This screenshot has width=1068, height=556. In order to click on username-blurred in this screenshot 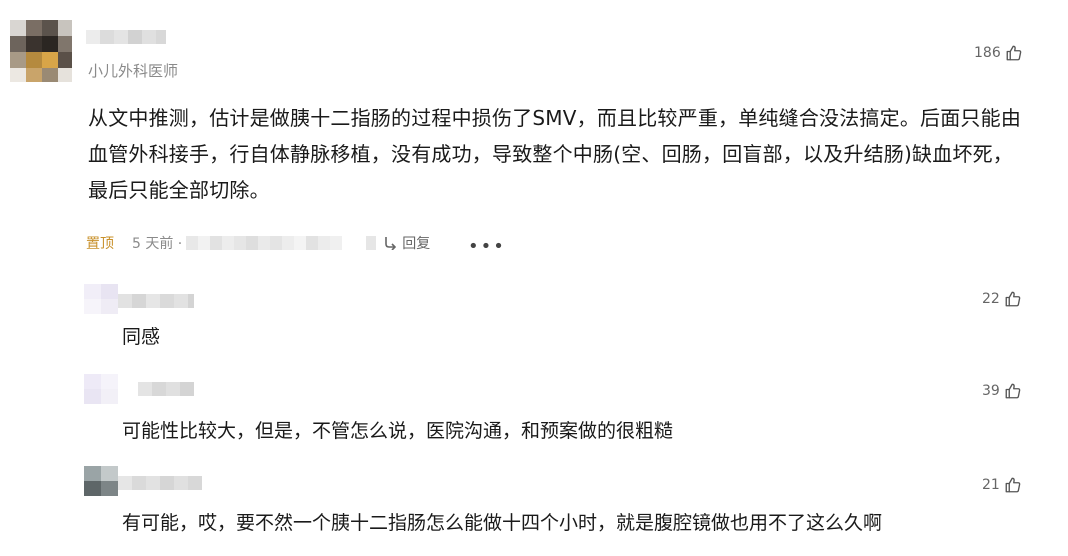, I will do `click(126, 37)`.